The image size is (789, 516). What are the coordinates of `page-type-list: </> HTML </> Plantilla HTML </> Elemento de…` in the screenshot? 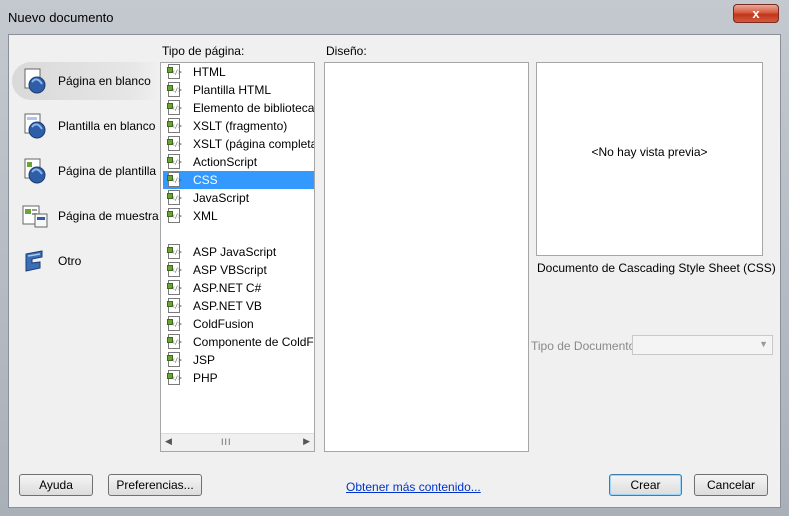 It's located at (237, 257).